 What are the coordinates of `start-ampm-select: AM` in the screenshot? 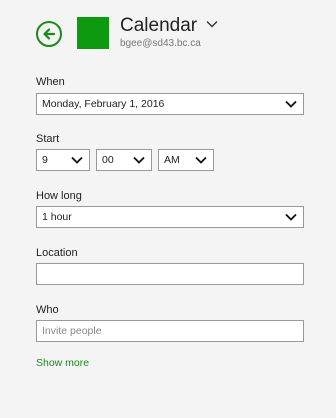 It's located at (186, 160).